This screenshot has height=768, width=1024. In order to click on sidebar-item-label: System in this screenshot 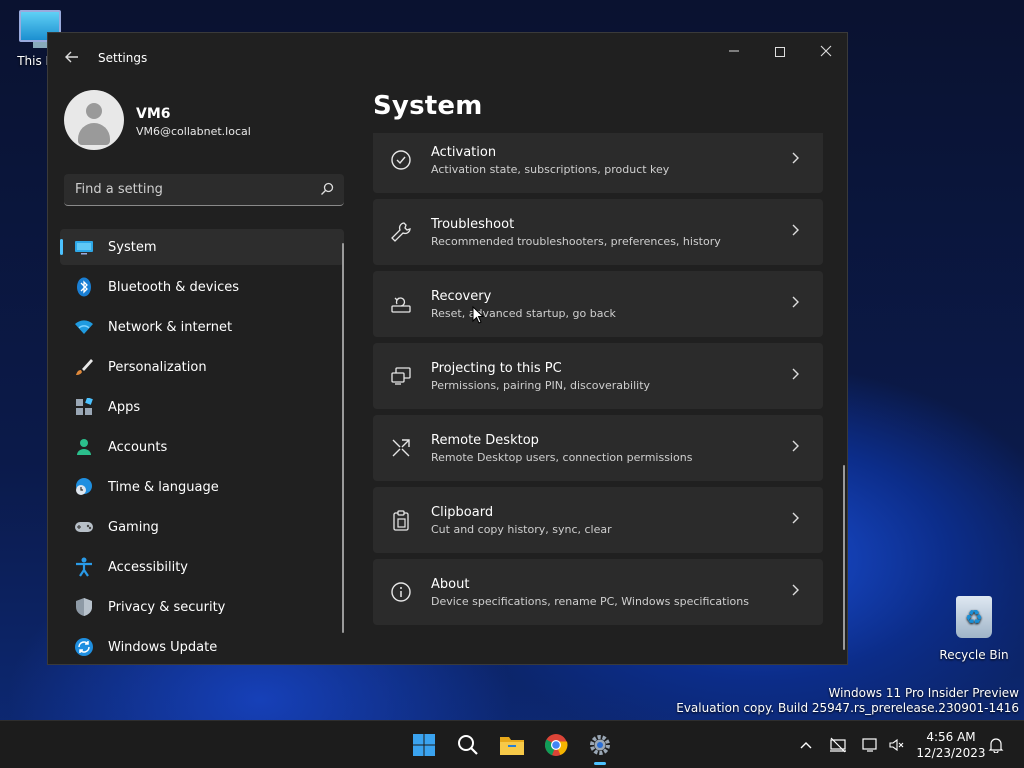, I will do `click(132, 247)`.